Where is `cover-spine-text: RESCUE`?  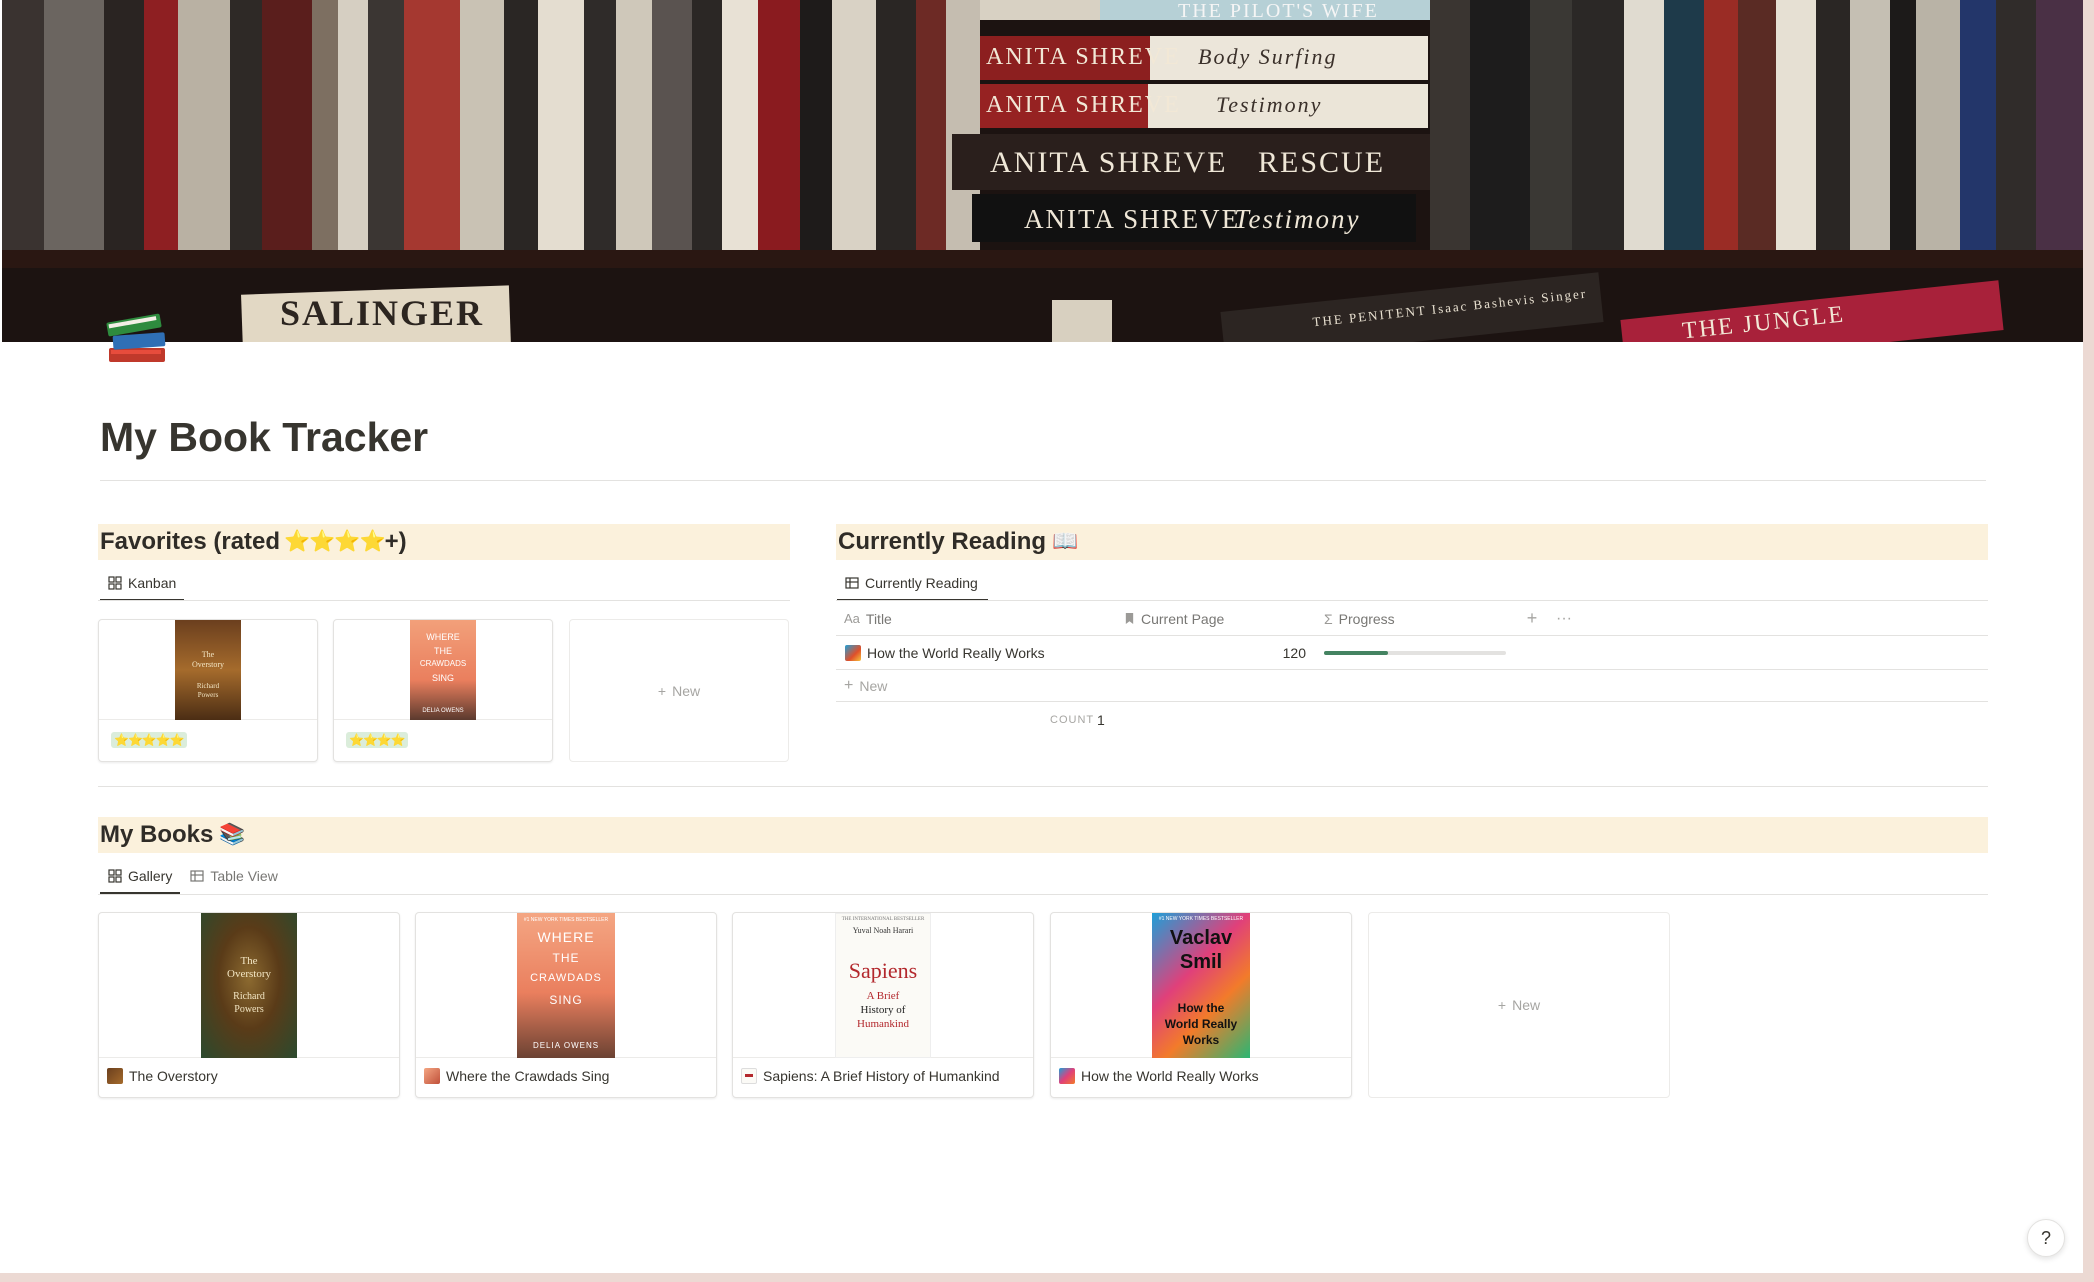 cover-spine-text: RESCUE is located at coordinates (1322, 162).